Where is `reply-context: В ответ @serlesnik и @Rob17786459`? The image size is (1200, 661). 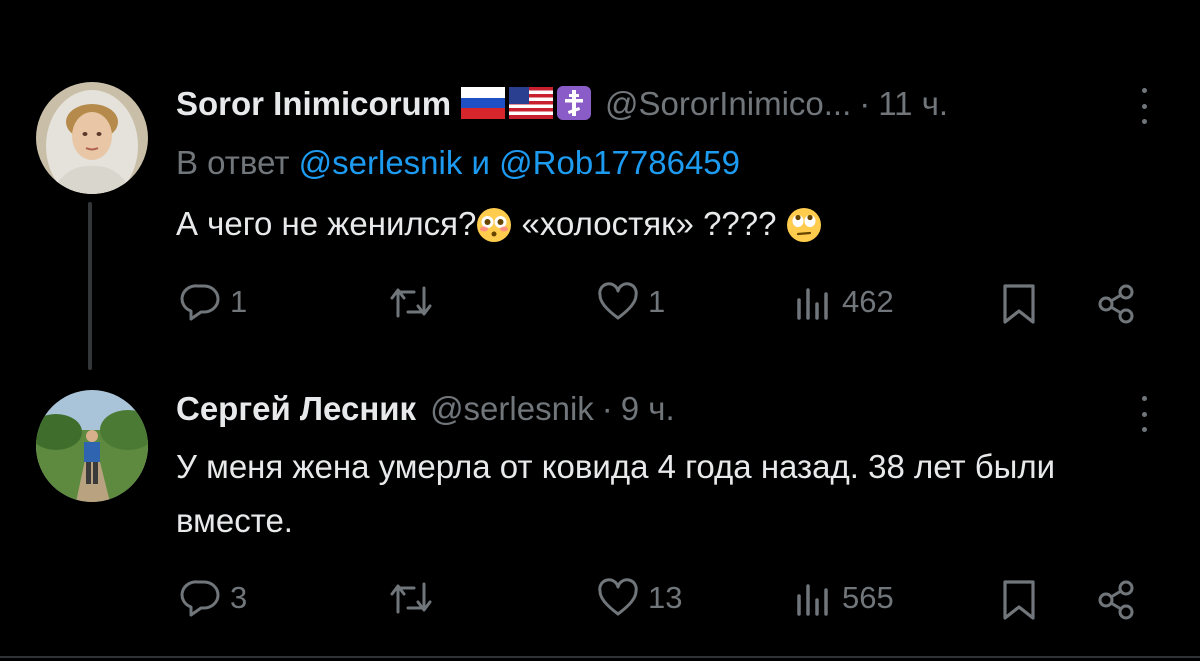 reply-context: В ответ @serlesnik и @Rob17786459 is located at coordinates (458, 163).